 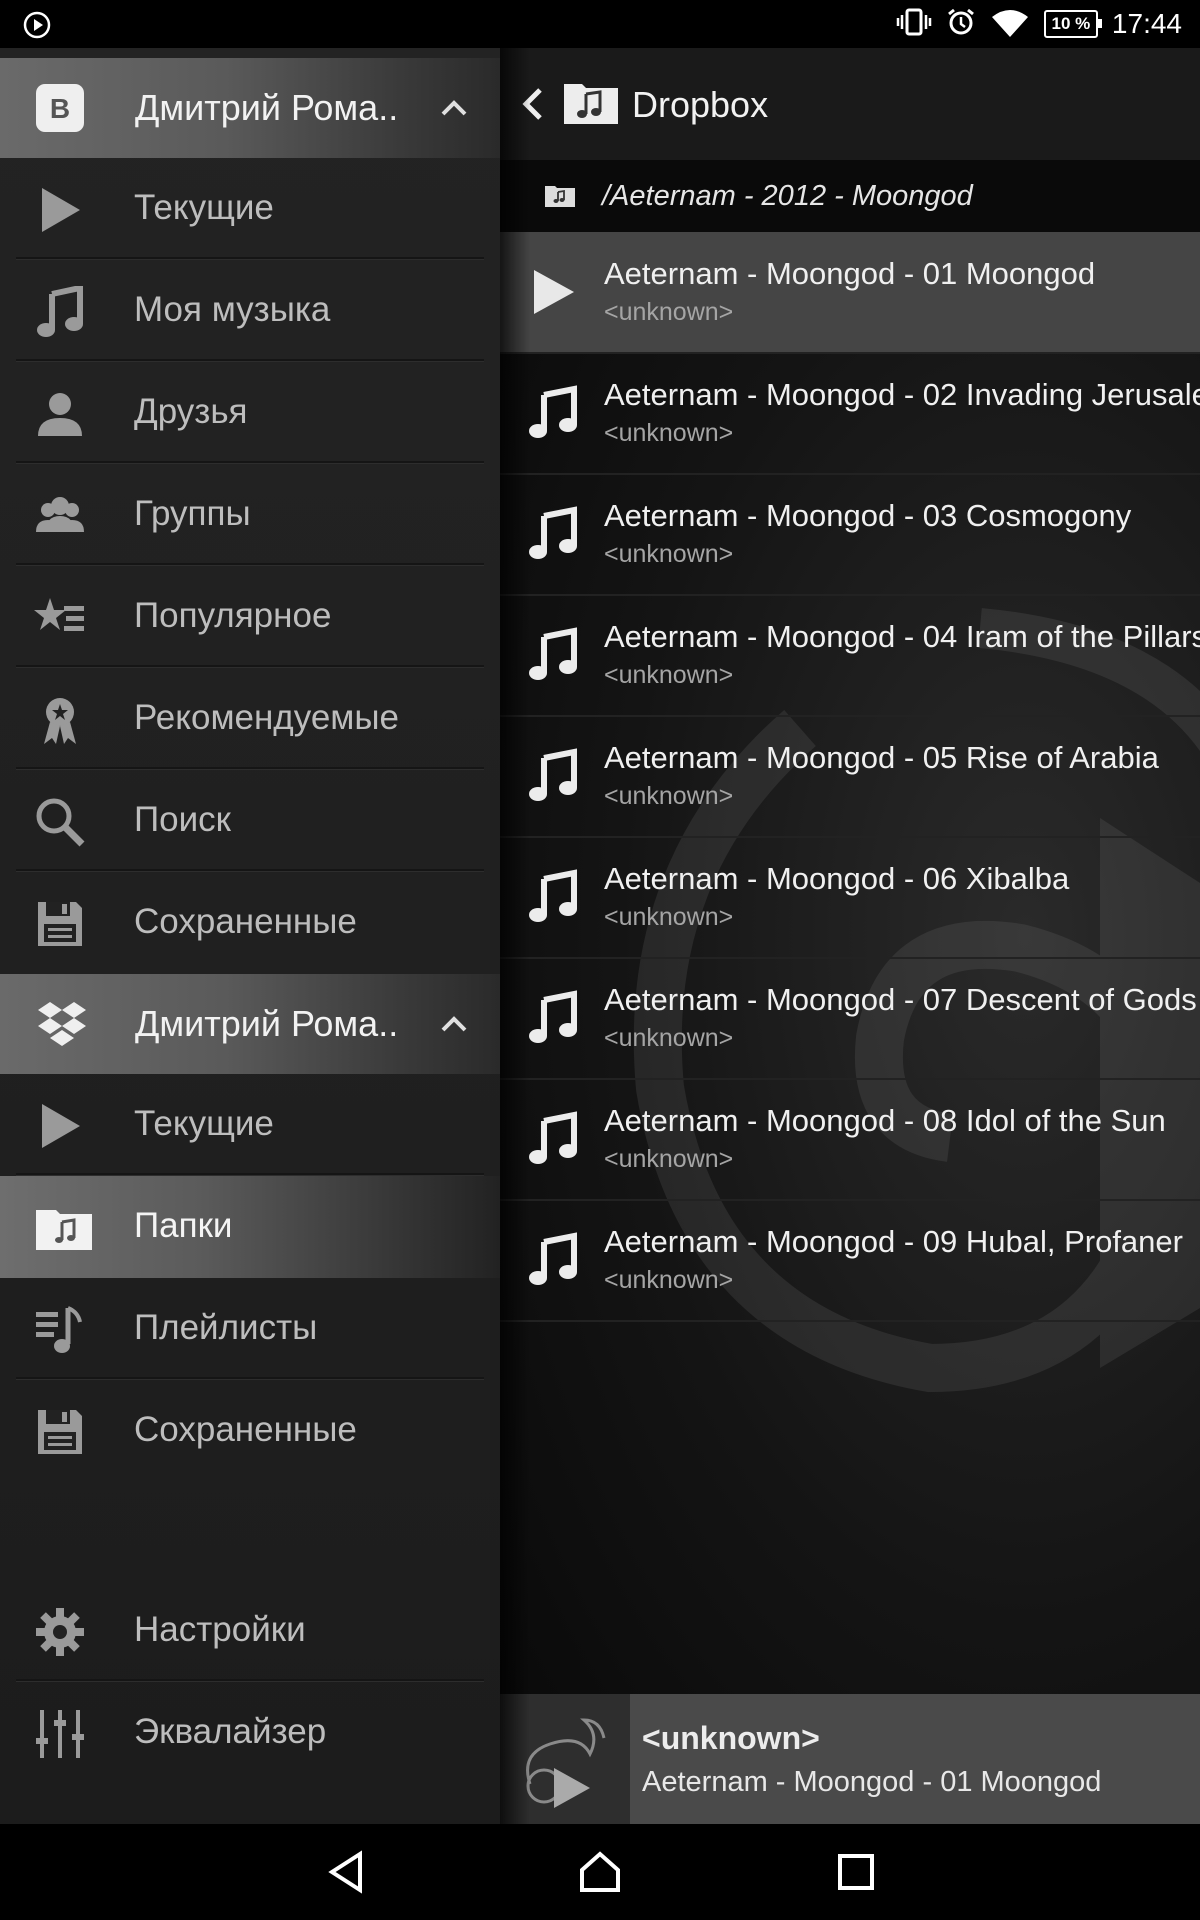 What do you see at coordinates (60, 720) in the screenshot?
I see `award-icon` at bounding box center [60, 720].